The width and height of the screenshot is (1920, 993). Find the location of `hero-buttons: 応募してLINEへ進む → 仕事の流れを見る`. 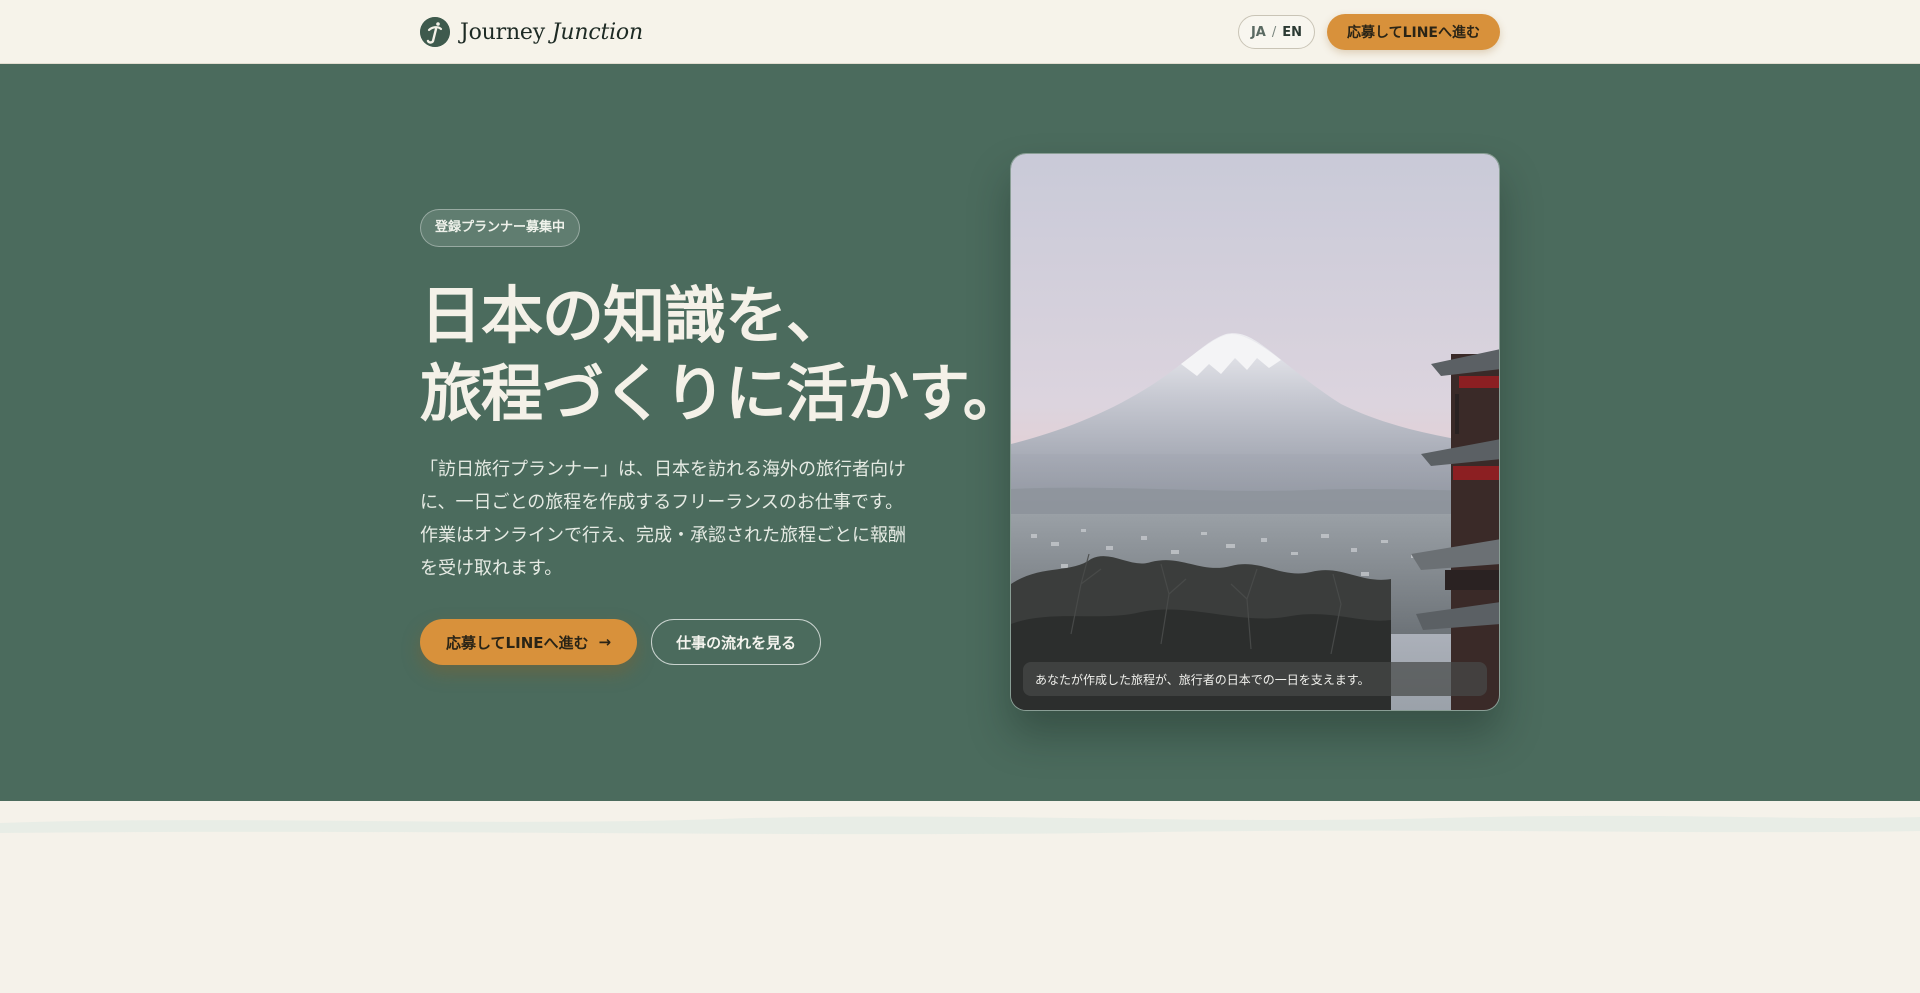

hero-buttons: 応募してLINEへ進む → 仕事の流れを見る is located at coordinates (725, 642).